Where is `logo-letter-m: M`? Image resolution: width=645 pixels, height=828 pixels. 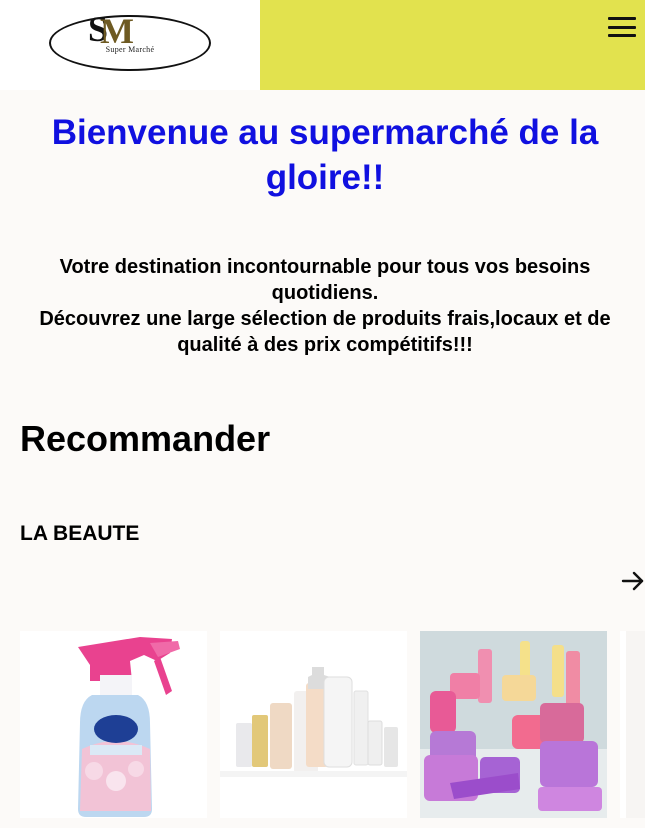
logo-letter-m: M is located at coordinates (117, 31).